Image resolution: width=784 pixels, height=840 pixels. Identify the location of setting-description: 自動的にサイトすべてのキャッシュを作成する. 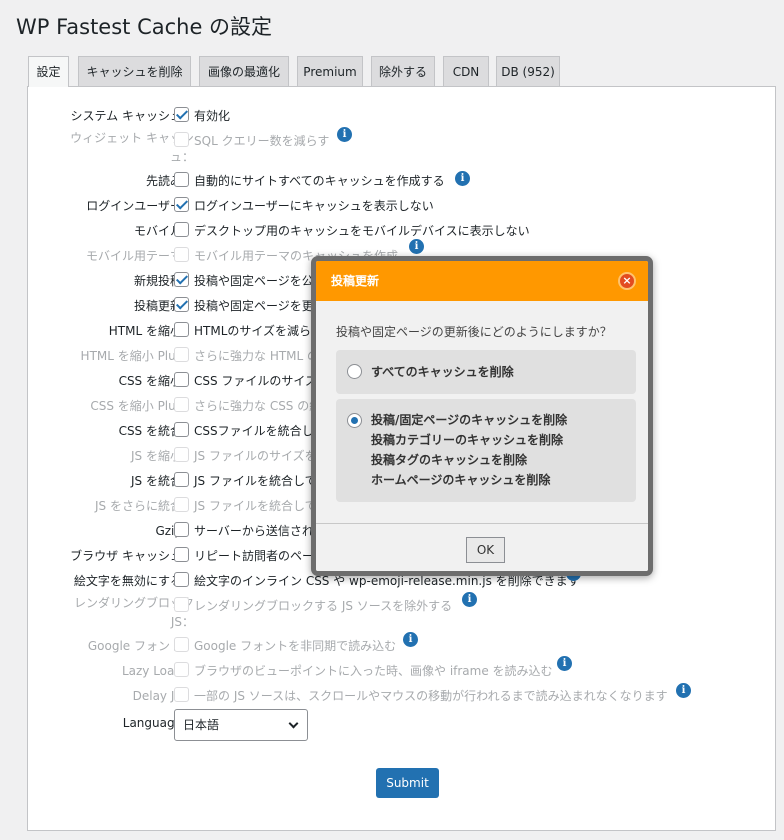
(319, 181).